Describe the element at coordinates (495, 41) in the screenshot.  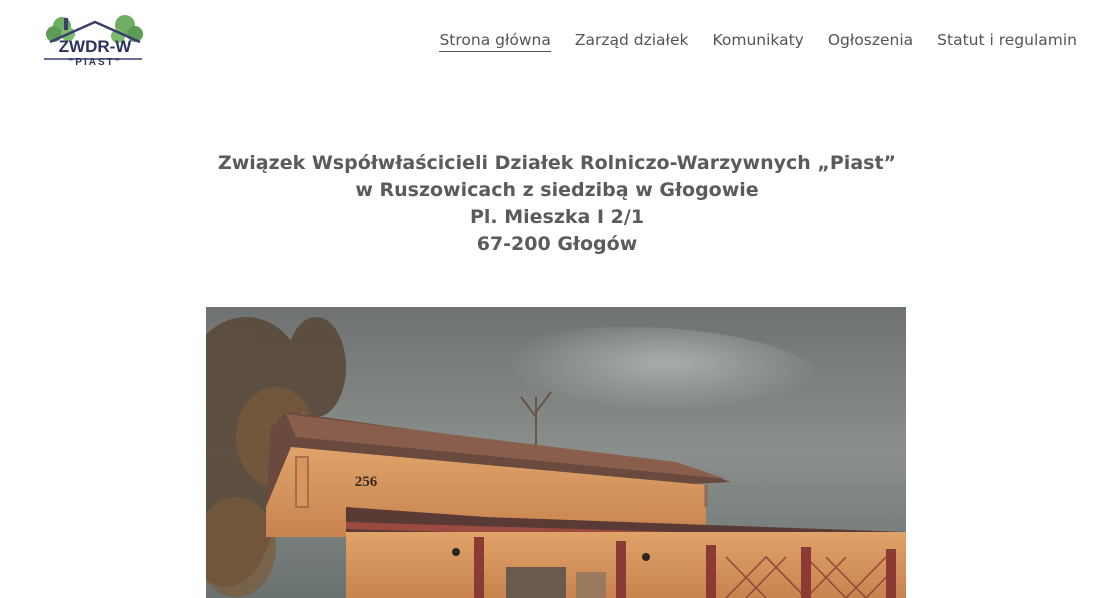
I see `nav-item-home: Strona główna` at that location.